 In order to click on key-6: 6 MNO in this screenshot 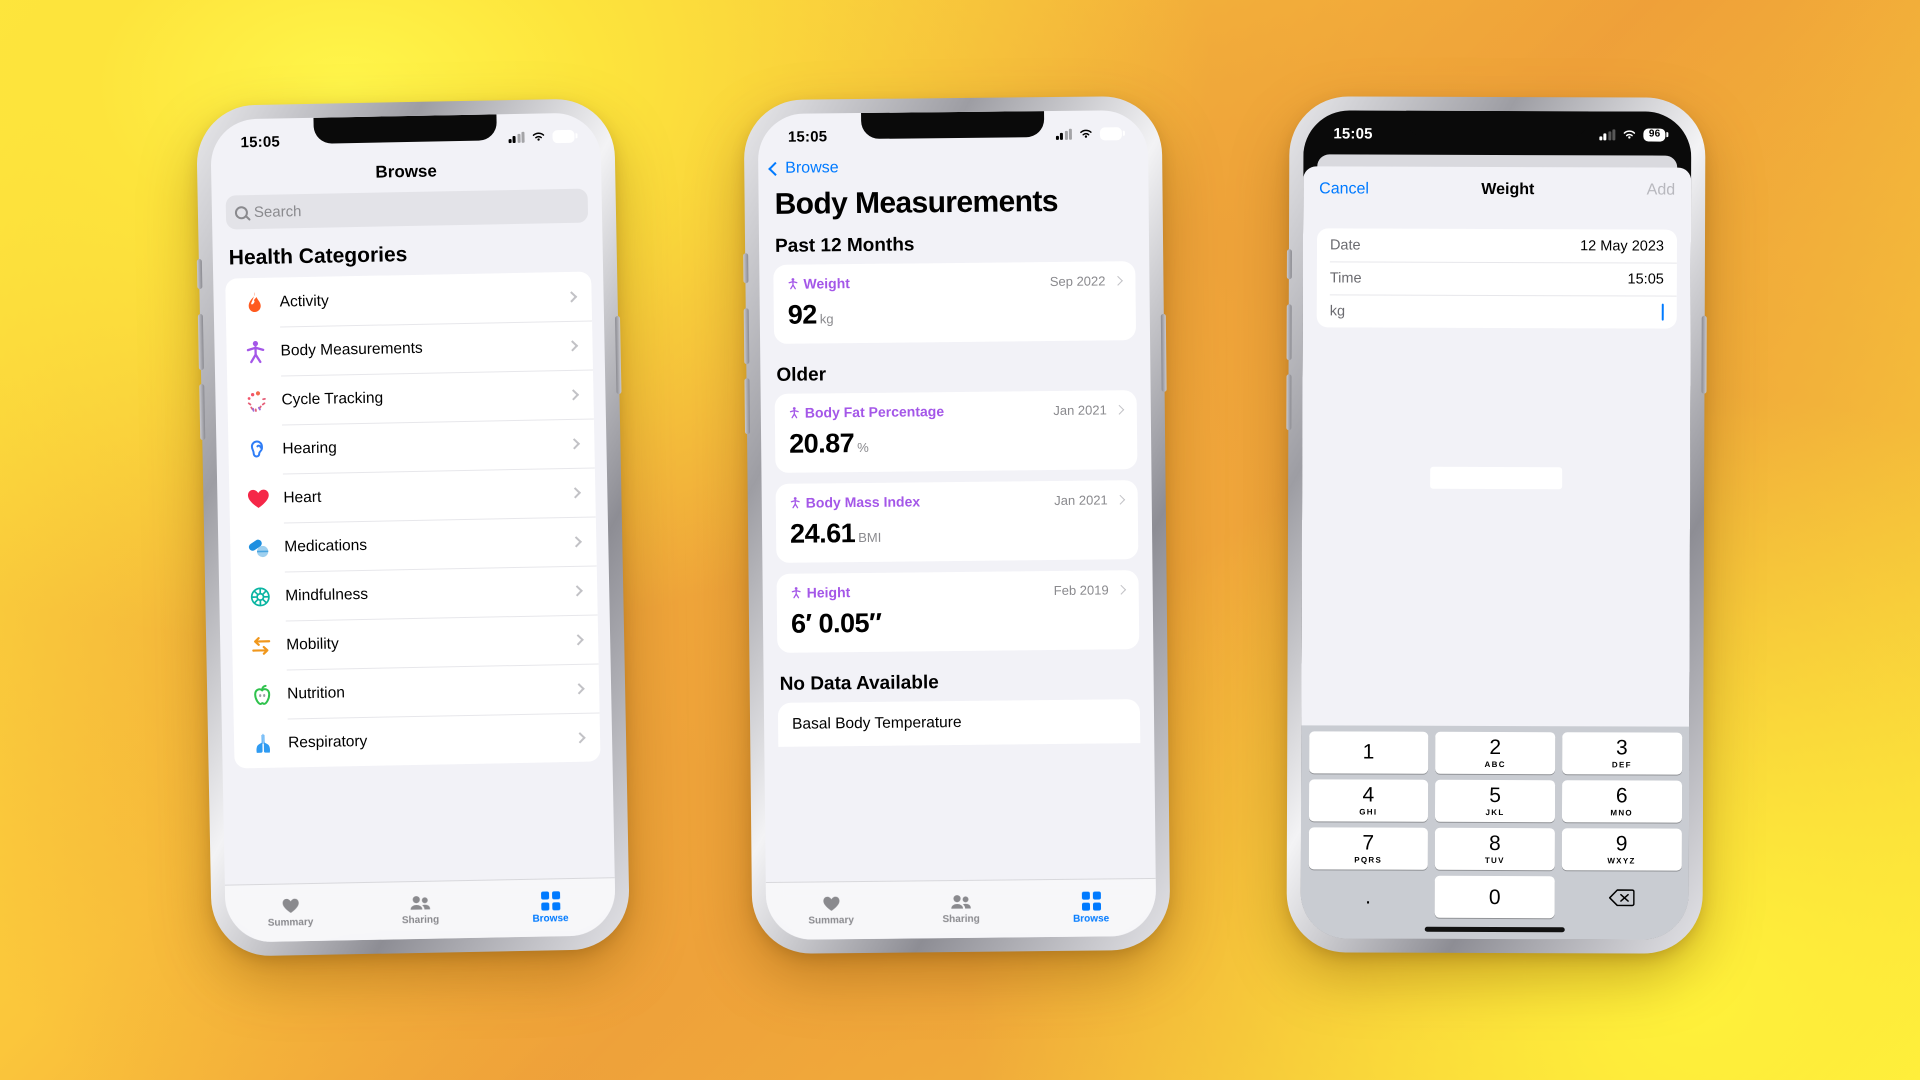, I will do `click(1621, 801)`.